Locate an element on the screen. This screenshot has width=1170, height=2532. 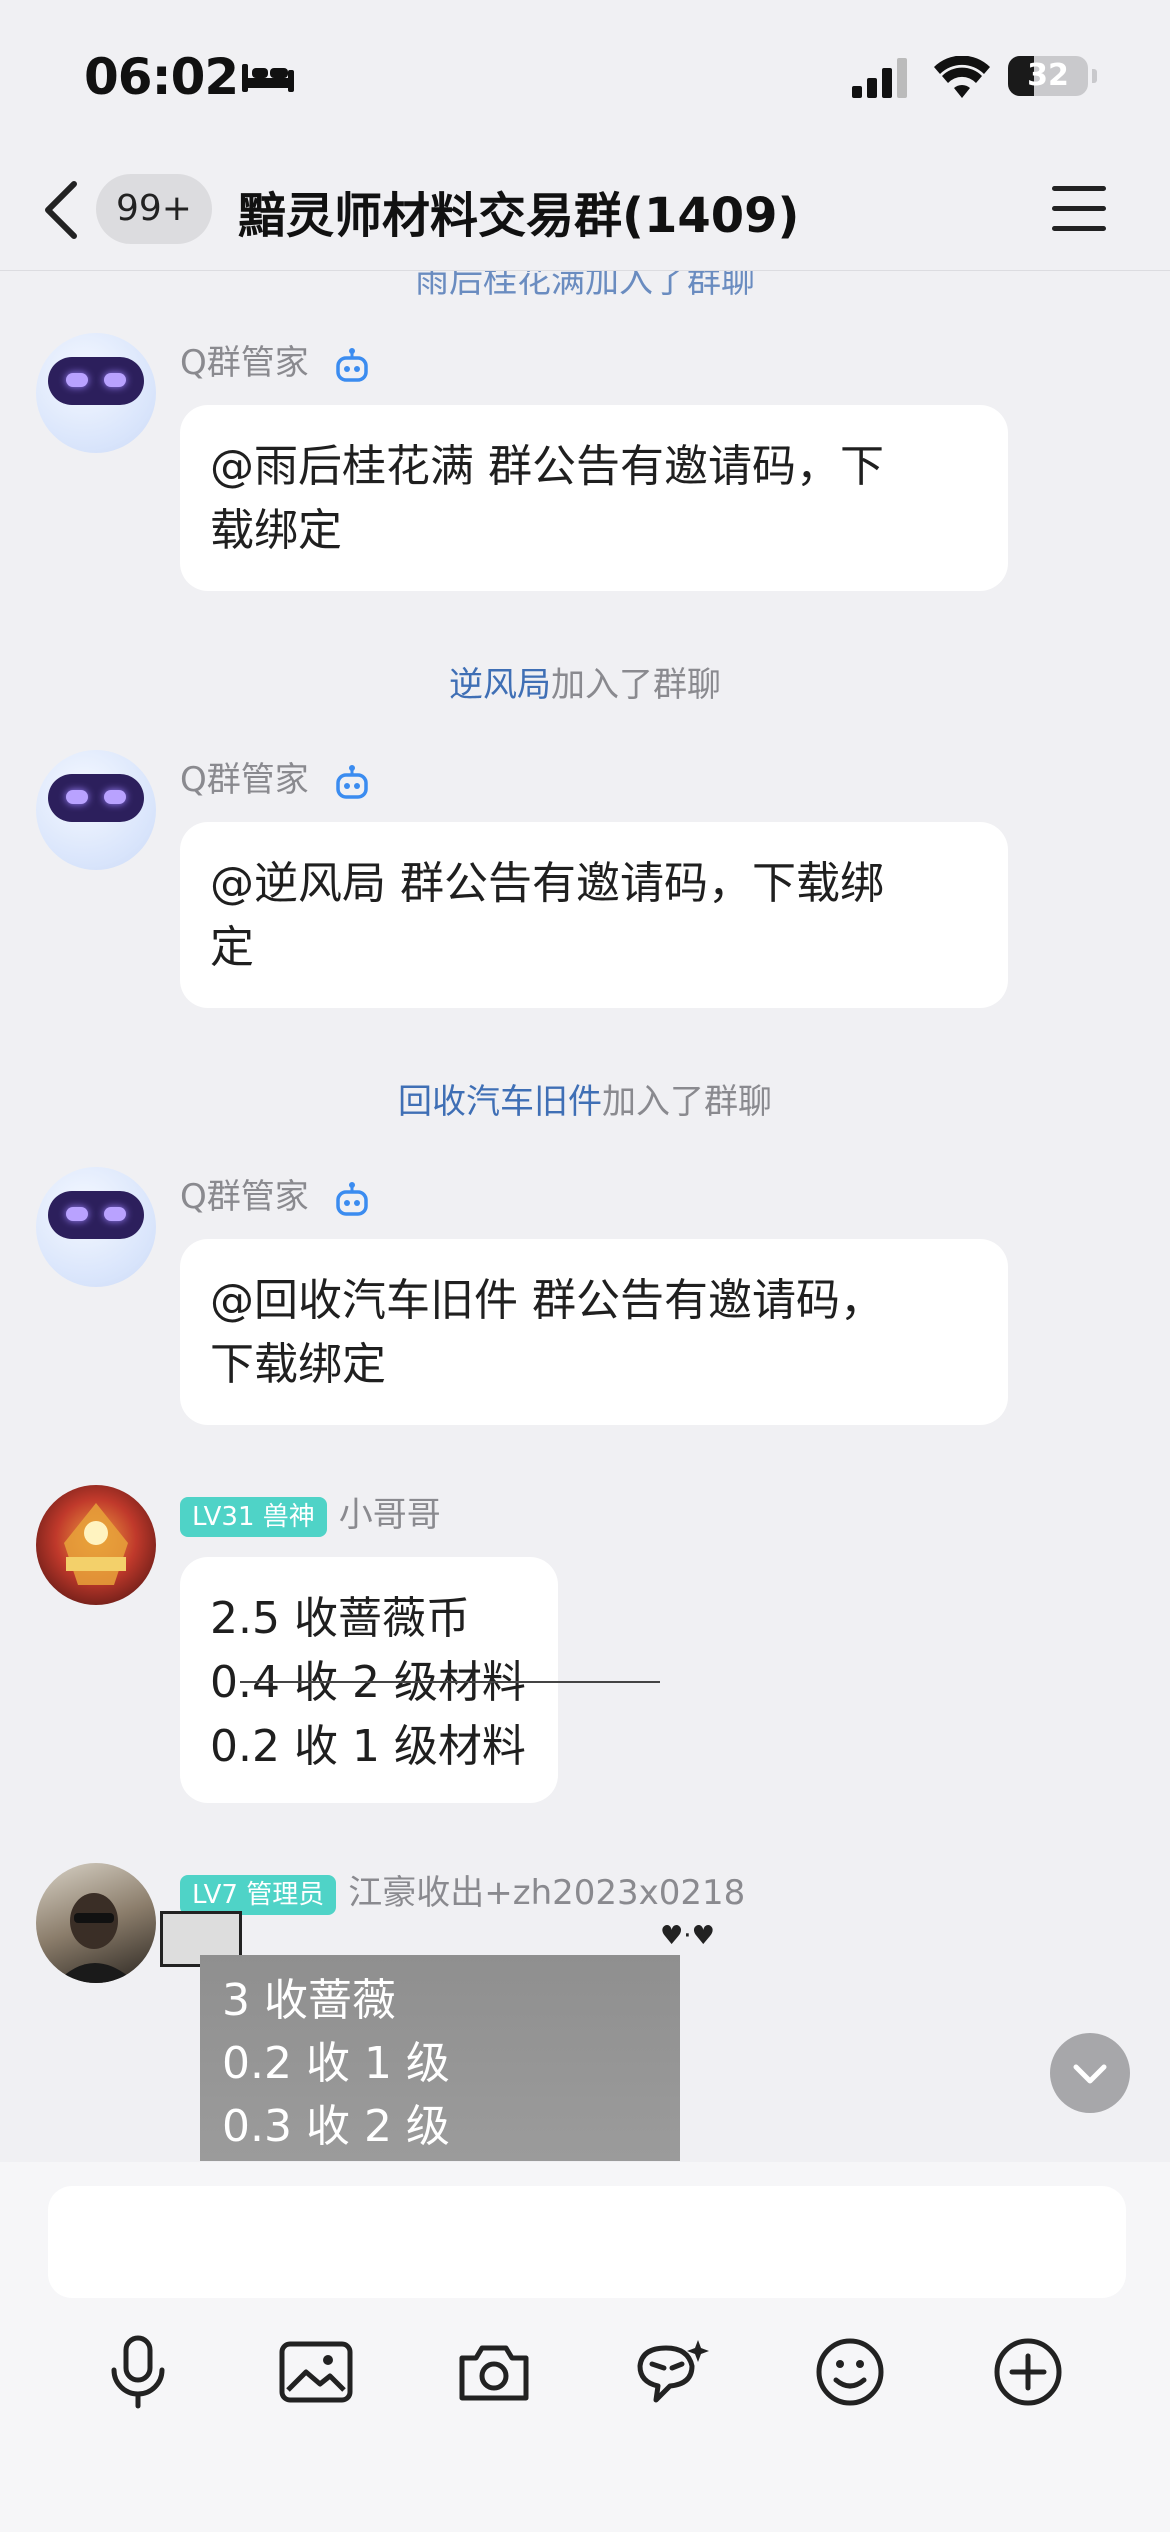
joined-user-name: 回收汽车旧件 is located at coordinates (500, 1102).